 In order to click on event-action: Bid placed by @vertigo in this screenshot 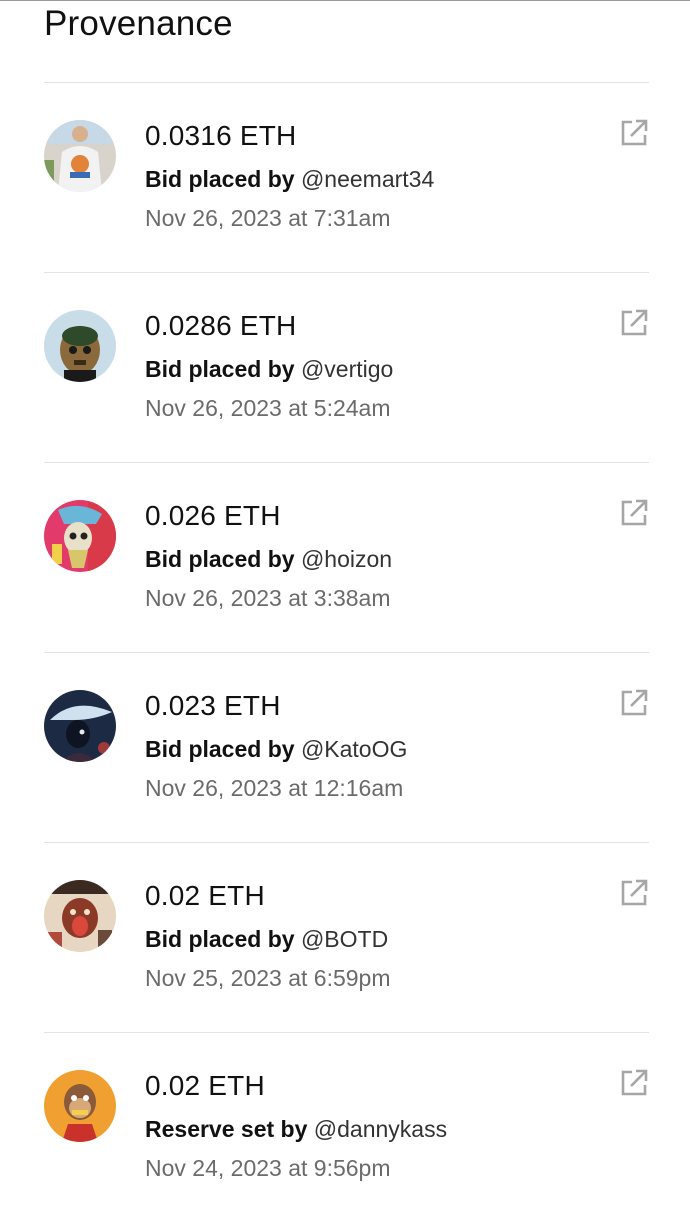, I will do `click(269, 369)`.